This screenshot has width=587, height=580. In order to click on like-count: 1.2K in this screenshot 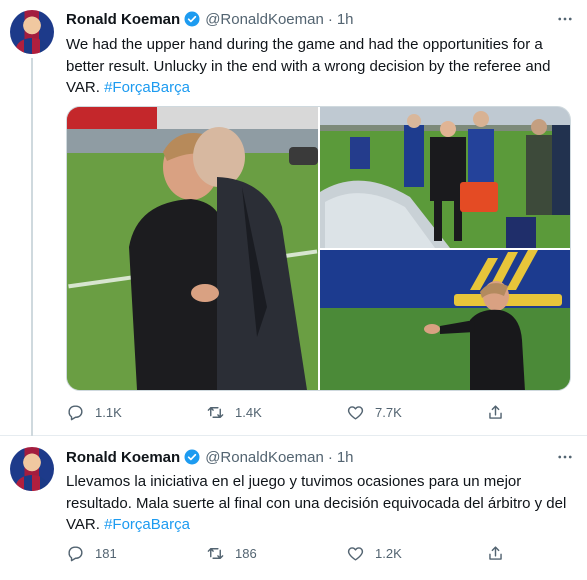, I will do `click(388, 553)`.